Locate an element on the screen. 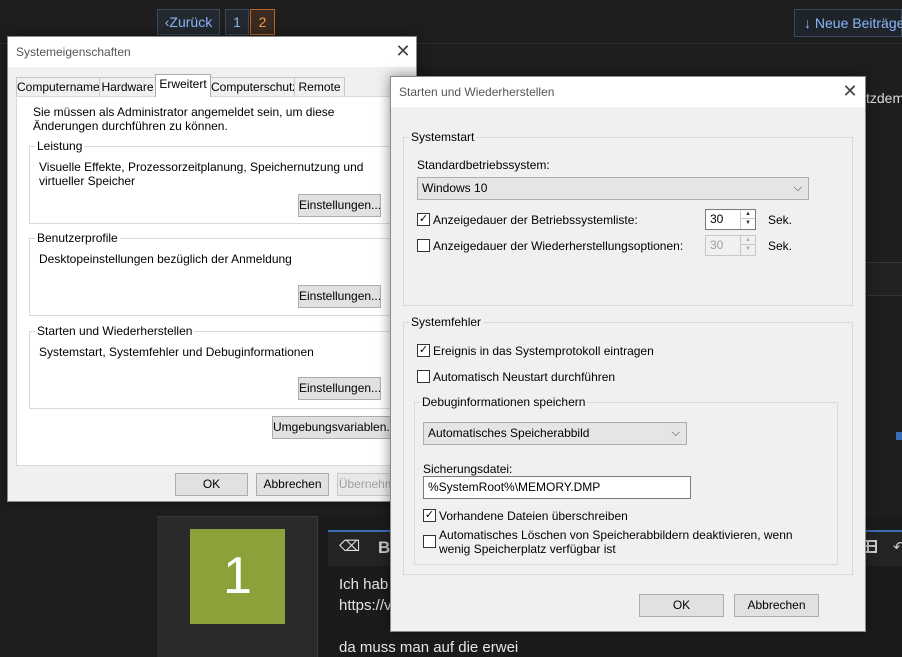 The width and height of the screenshot is (902, 657). window-title: Starten und Wiederherstellen is located at coordinates (628, 92).